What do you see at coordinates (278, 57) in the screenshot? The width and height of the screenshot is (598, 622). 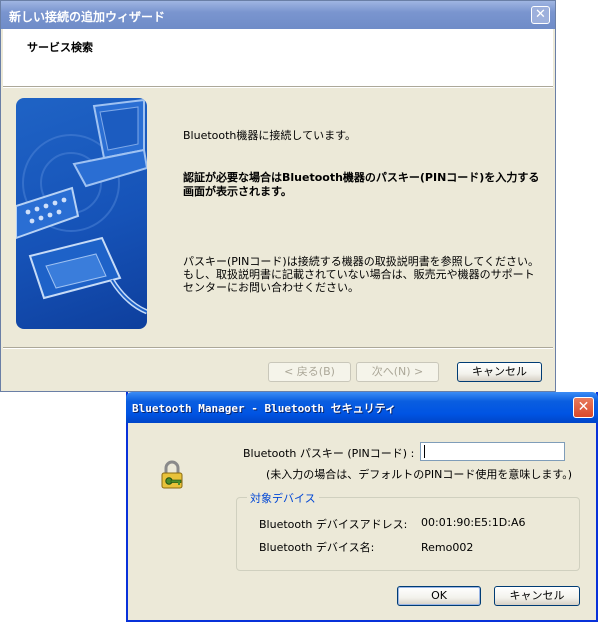 I see `wizard-header: サービス検索` at bounding box center [278, 57].